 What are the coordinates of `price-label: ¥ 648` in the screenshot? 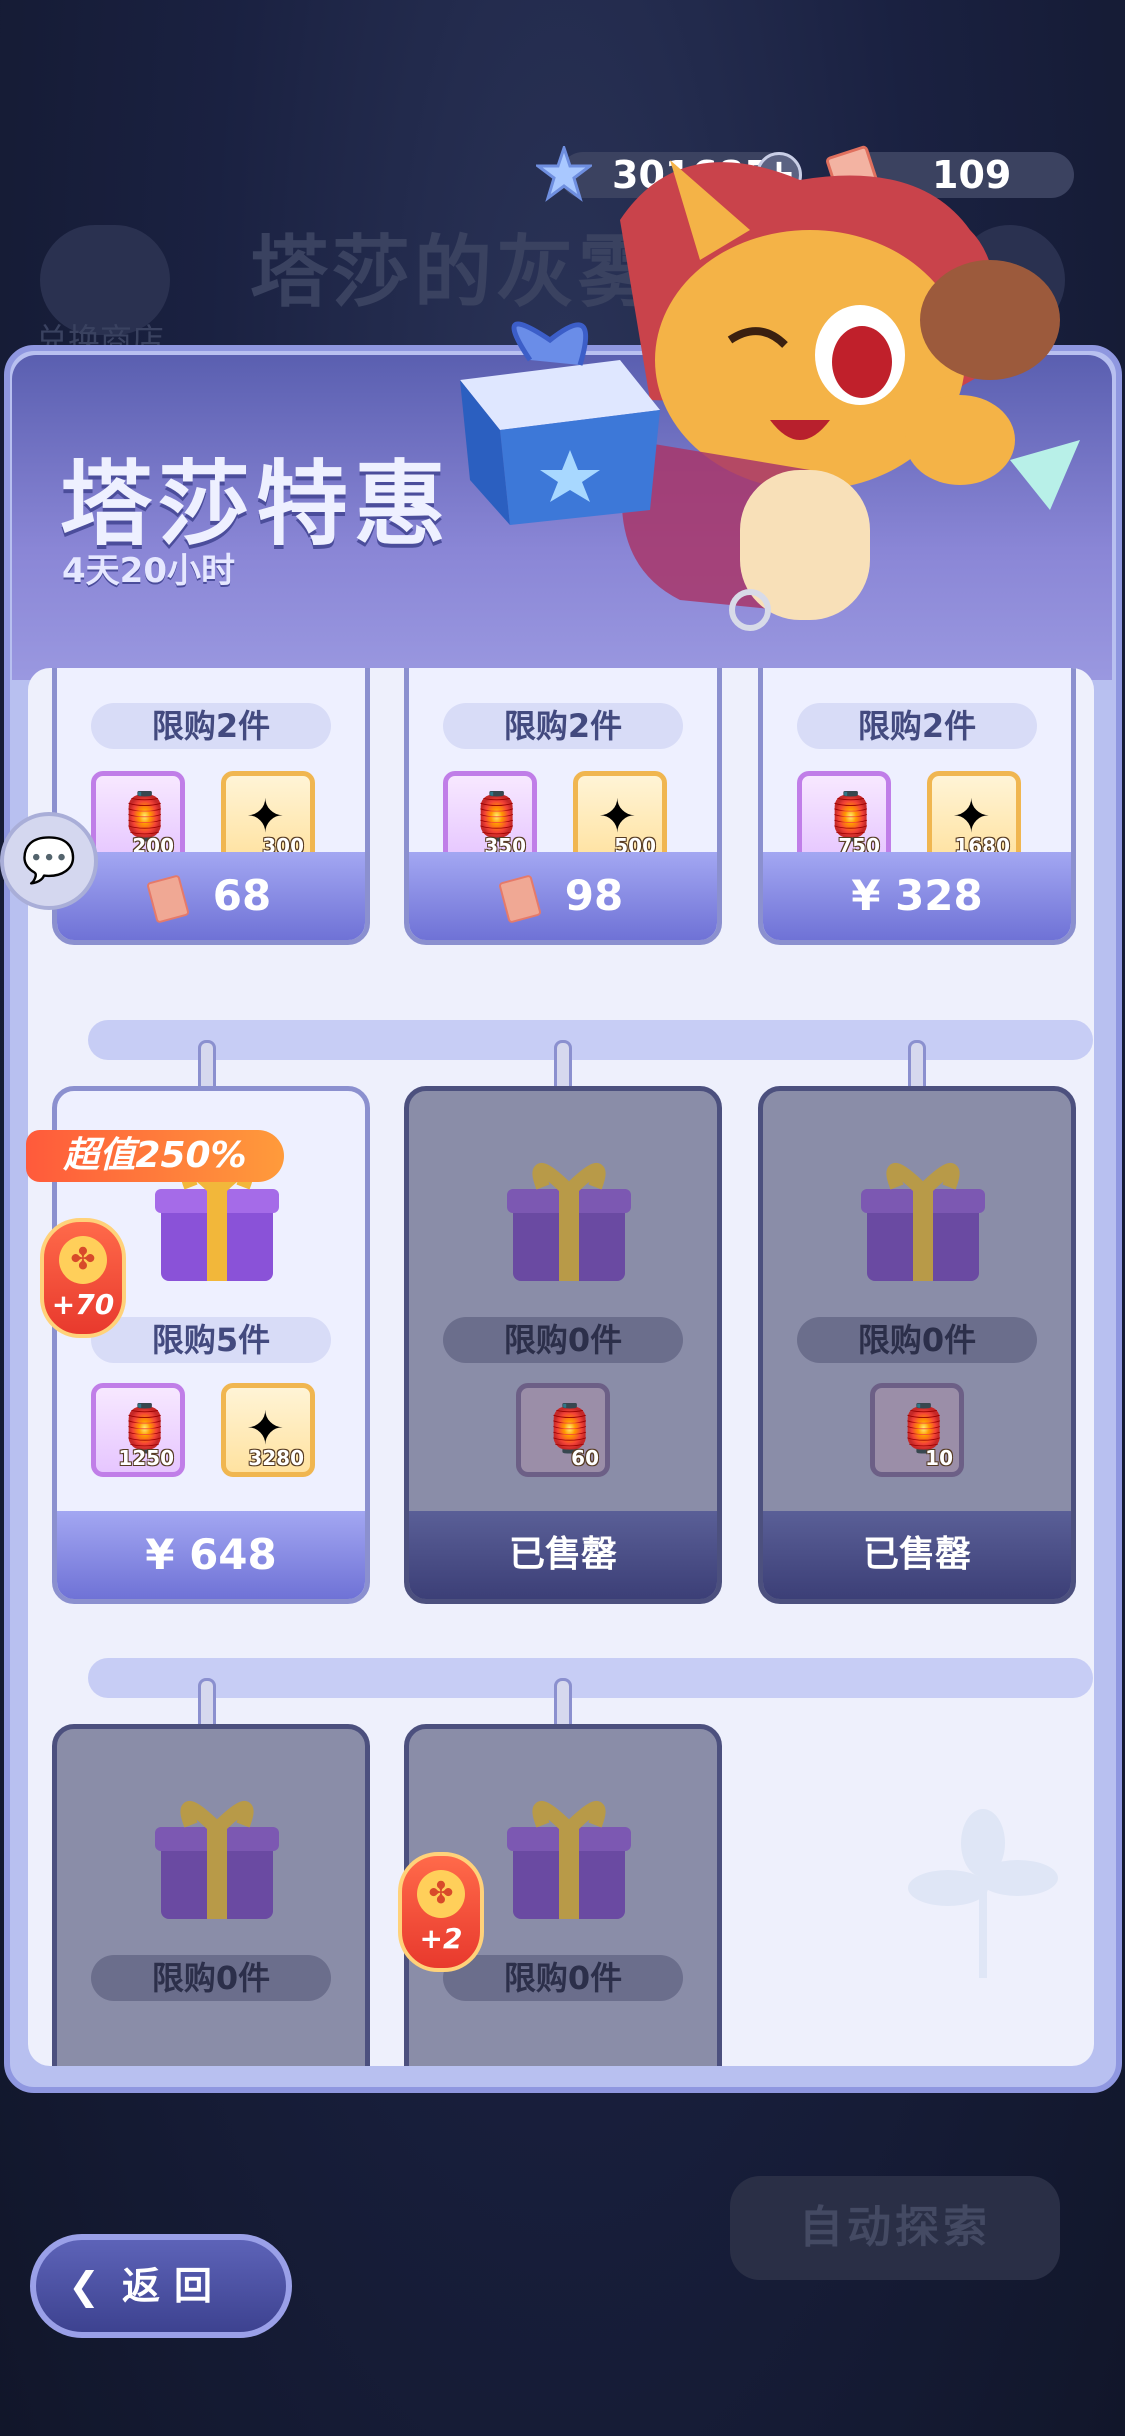 It's located at (211, 1554).